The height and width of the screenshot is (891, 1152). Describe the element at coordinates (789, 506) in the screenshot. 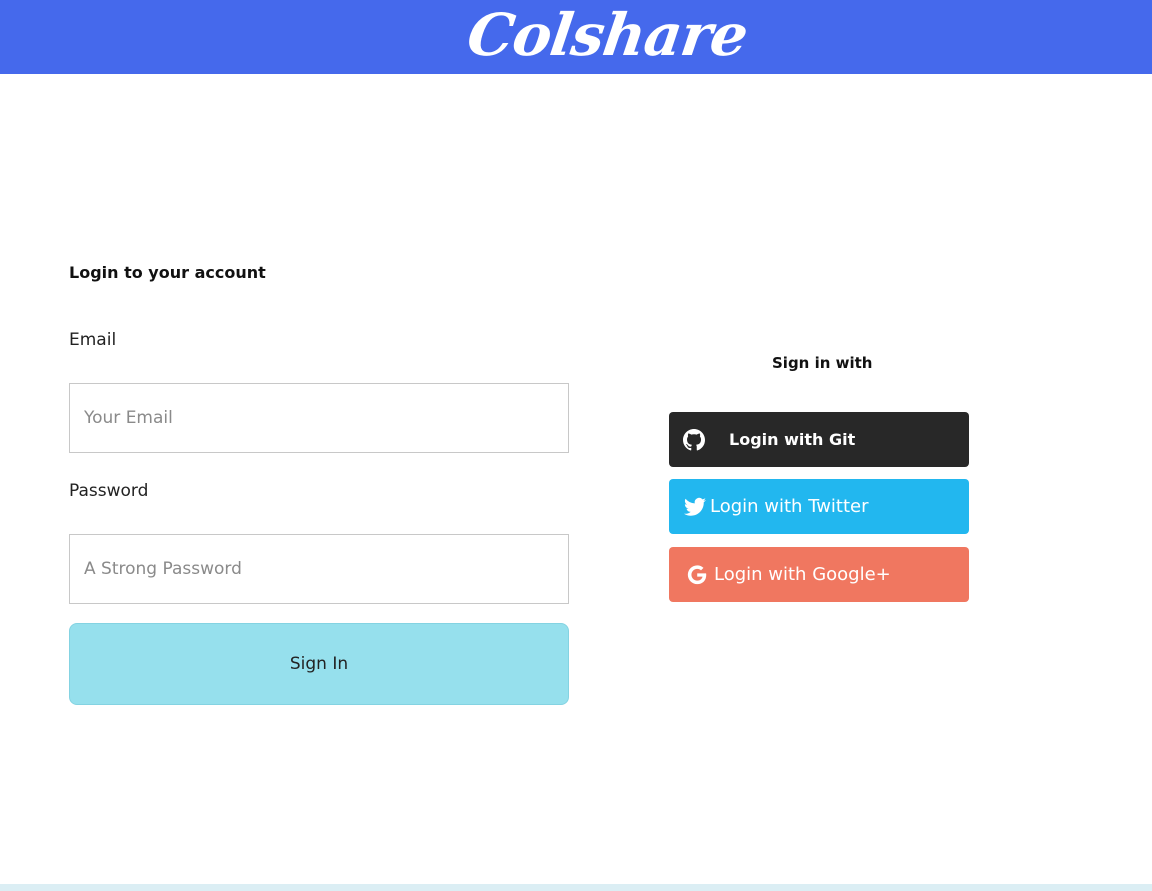

I see `login-with-twitter-label: Login with Twitter` at that location.